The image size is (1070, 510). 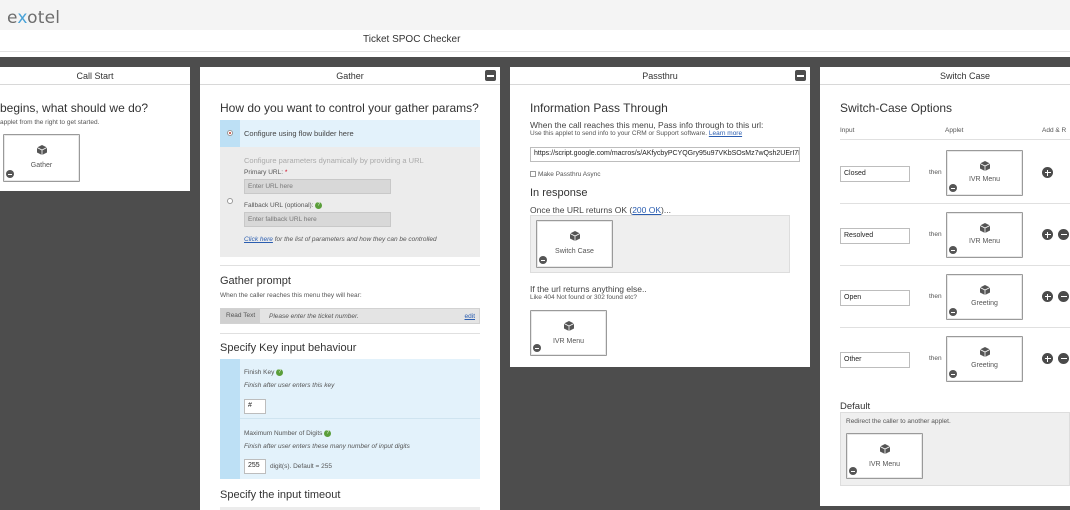 What do you see at coordinates (725, 133) in the screenshot?
I see `learn-more-link: Learn more` at bounding box center [725, 133].